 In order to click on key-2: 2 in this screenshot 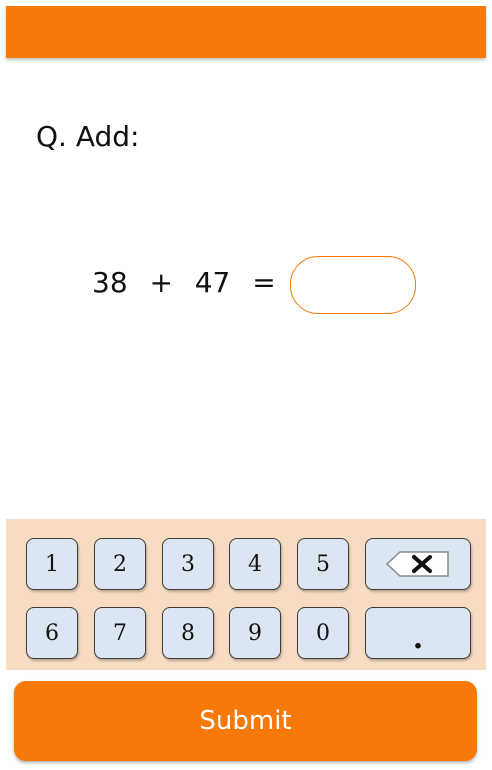, I will do `click(120, 564)`.